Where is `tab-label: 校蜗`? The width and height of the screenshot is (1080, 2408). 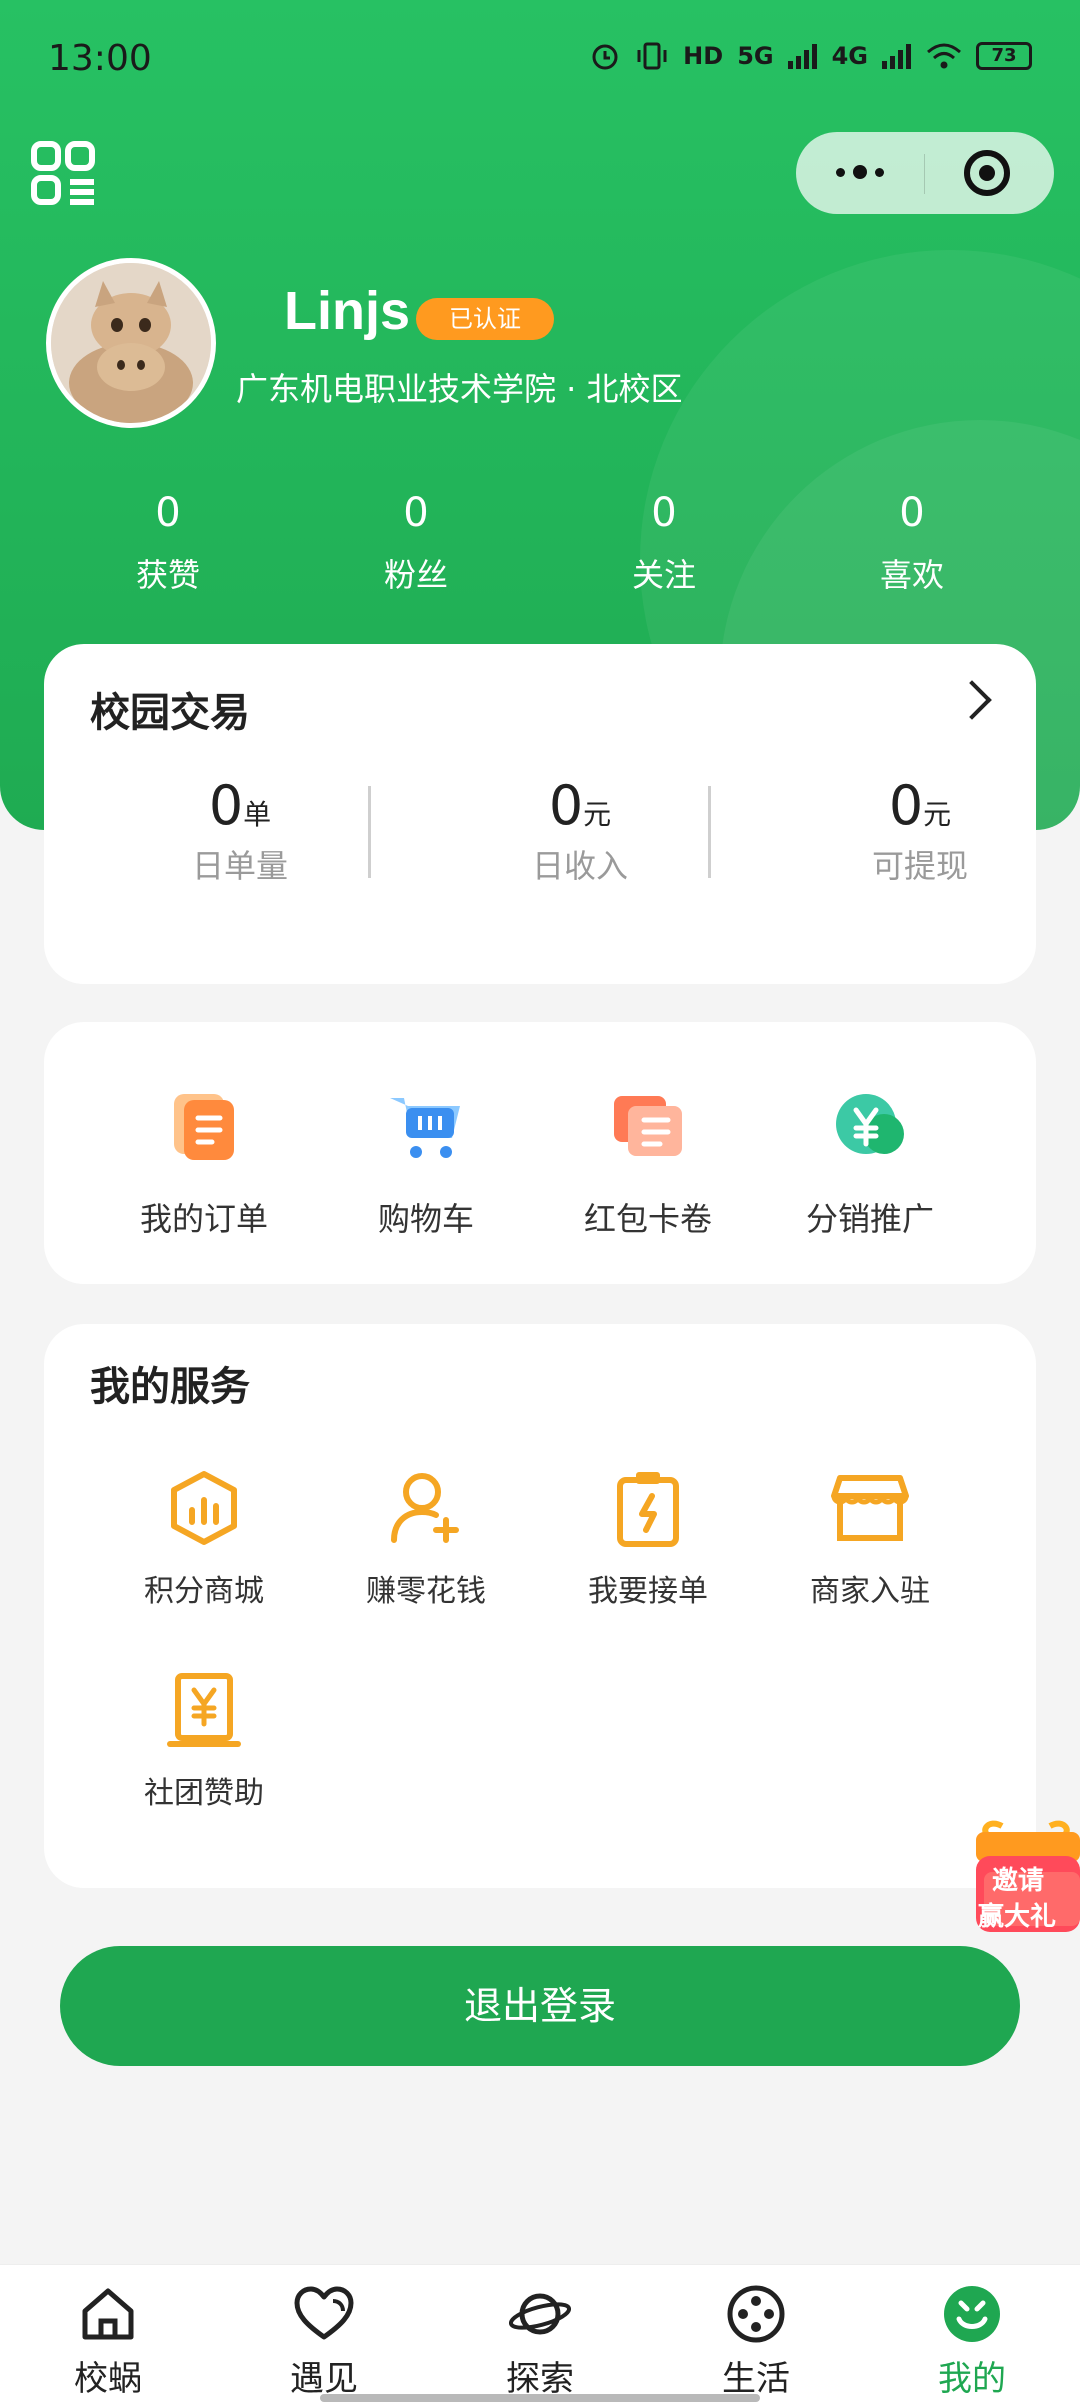 tab-label: 校蜗 is located at coordinates (108, 2379).